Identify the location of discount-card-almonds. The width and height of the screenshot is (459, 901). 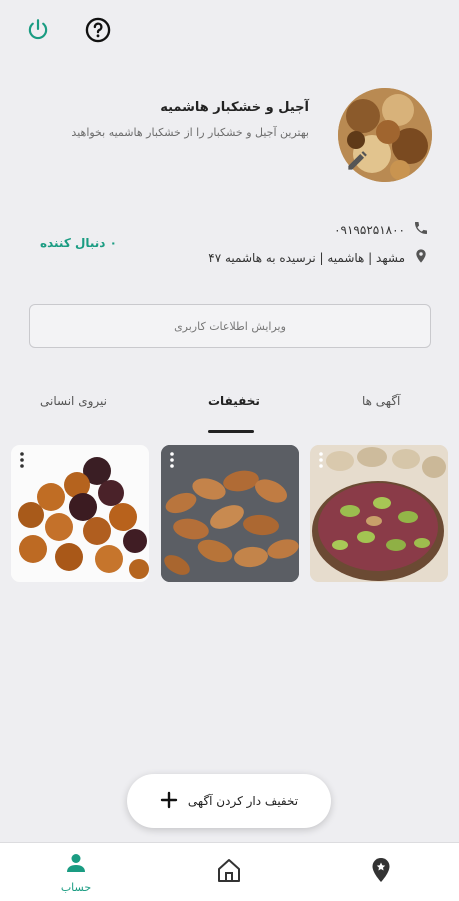
(230, 513).